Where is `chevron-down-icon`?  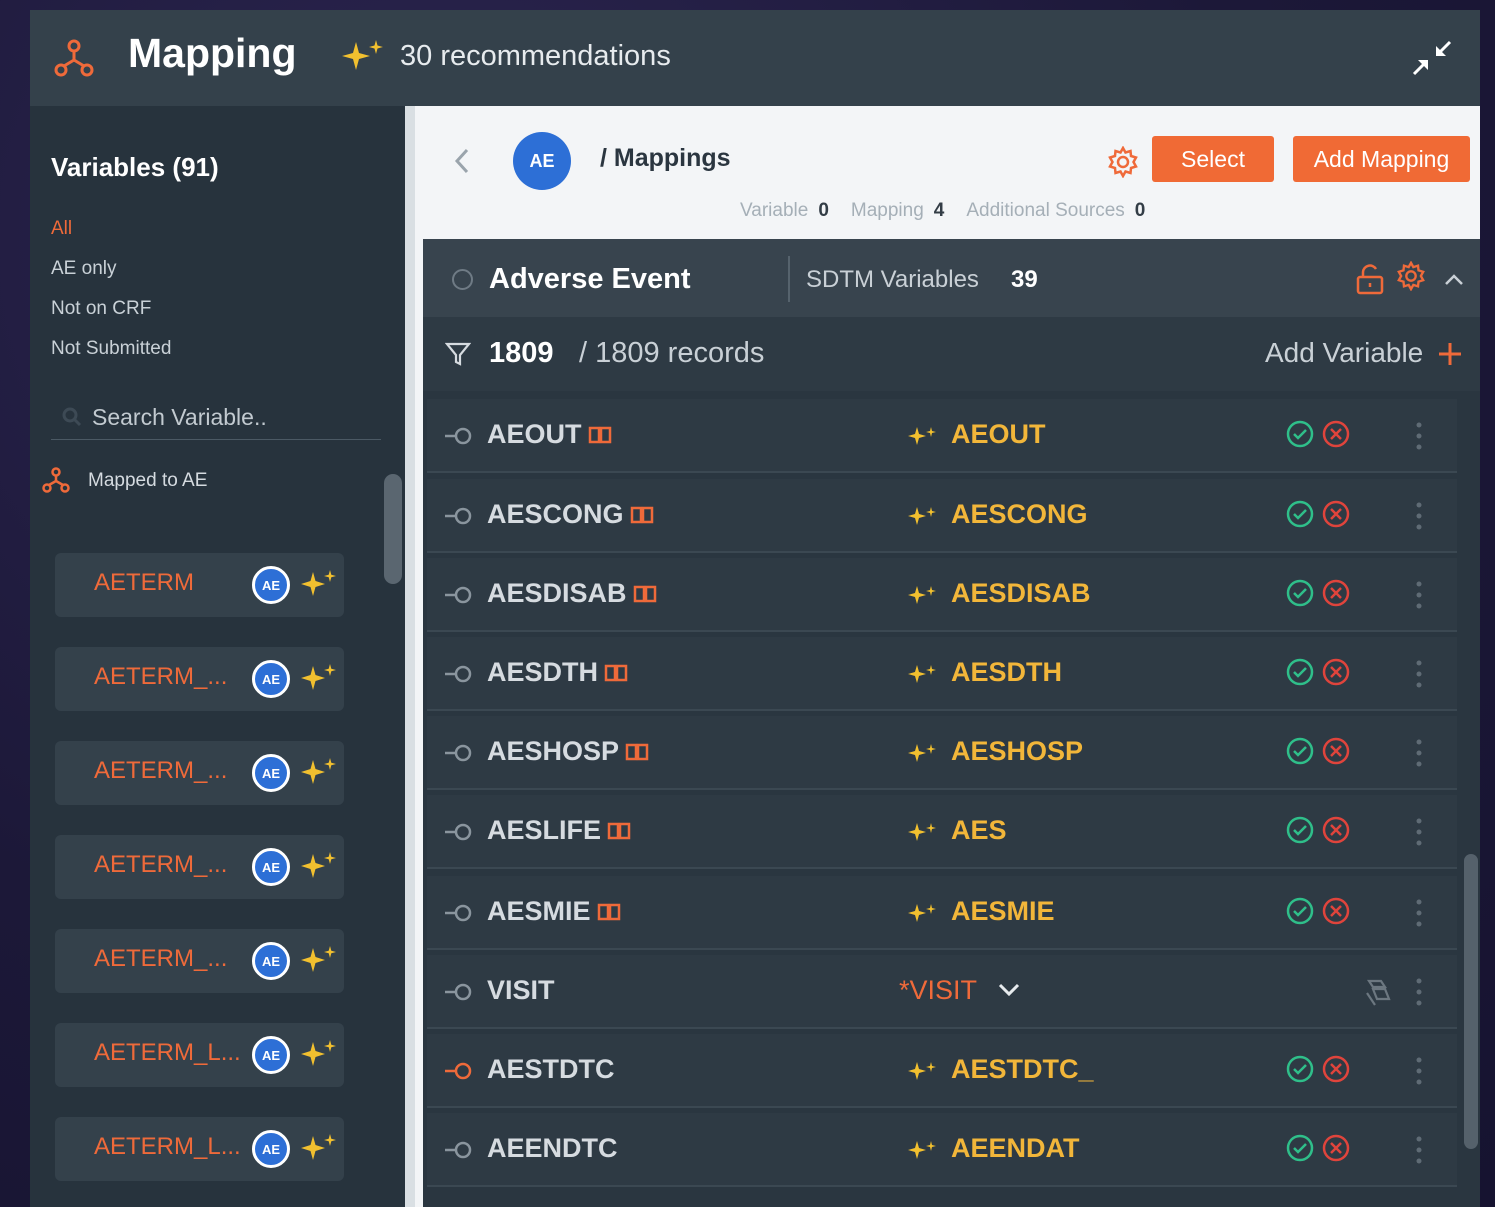 chevron-down-icon is located at coordinates (1009, 990).